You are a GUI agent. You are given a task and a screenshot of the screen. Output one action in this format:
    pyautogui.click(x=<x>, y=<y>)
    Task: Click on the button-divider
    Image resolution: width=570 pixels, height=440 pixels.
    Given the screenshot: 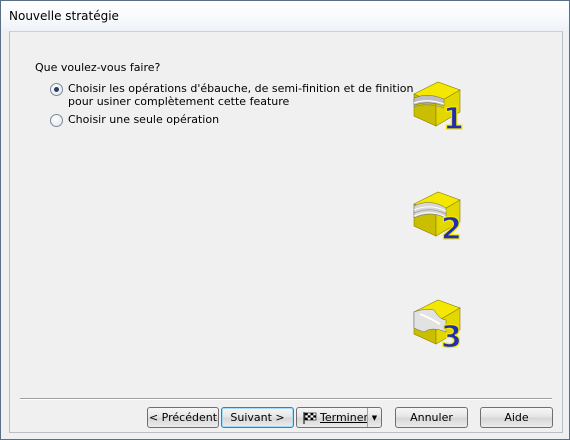 What is the action you would take?
    pyautogui.click(x=286, y=399)
    